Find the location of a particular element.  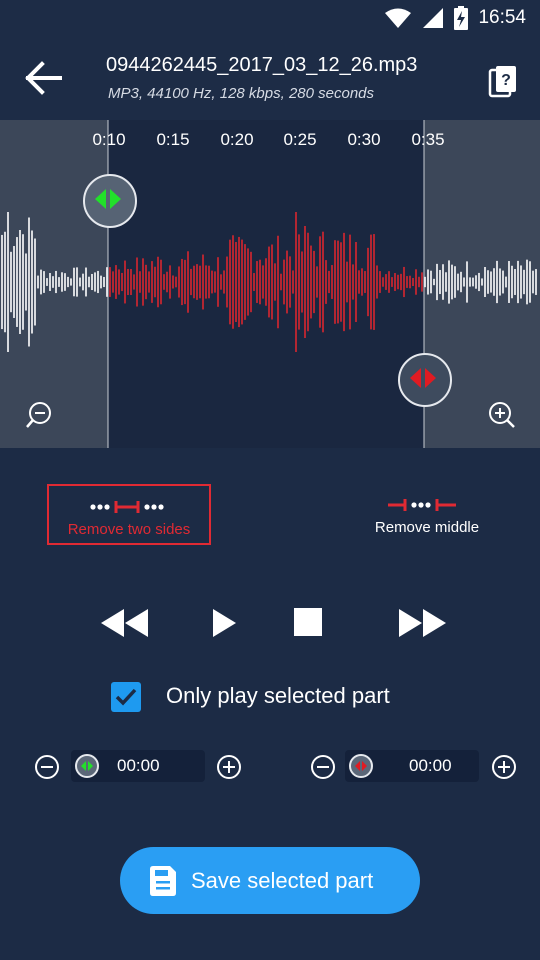

start-marker-mini-icon is located at coordinates (87, 766).